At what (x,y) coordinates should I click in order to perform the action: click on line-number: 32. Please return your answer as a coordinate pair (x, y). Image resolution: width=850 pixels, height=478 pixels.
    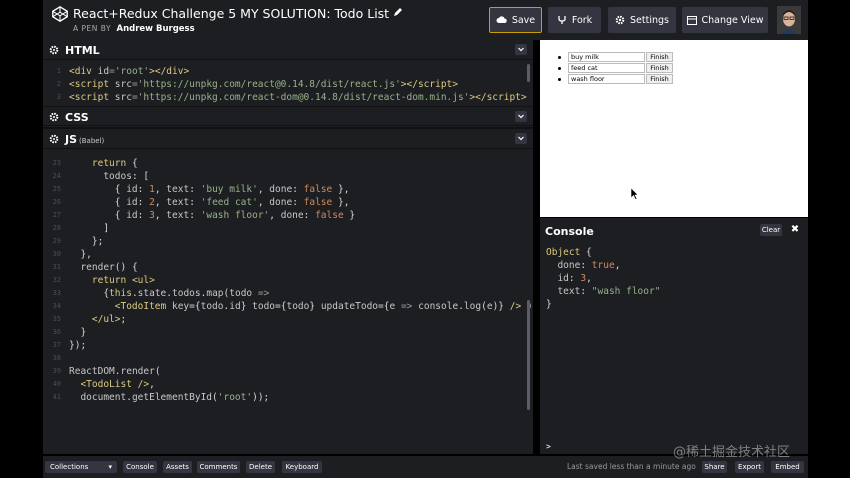
    Looking at the image, I should click on (56, 280).